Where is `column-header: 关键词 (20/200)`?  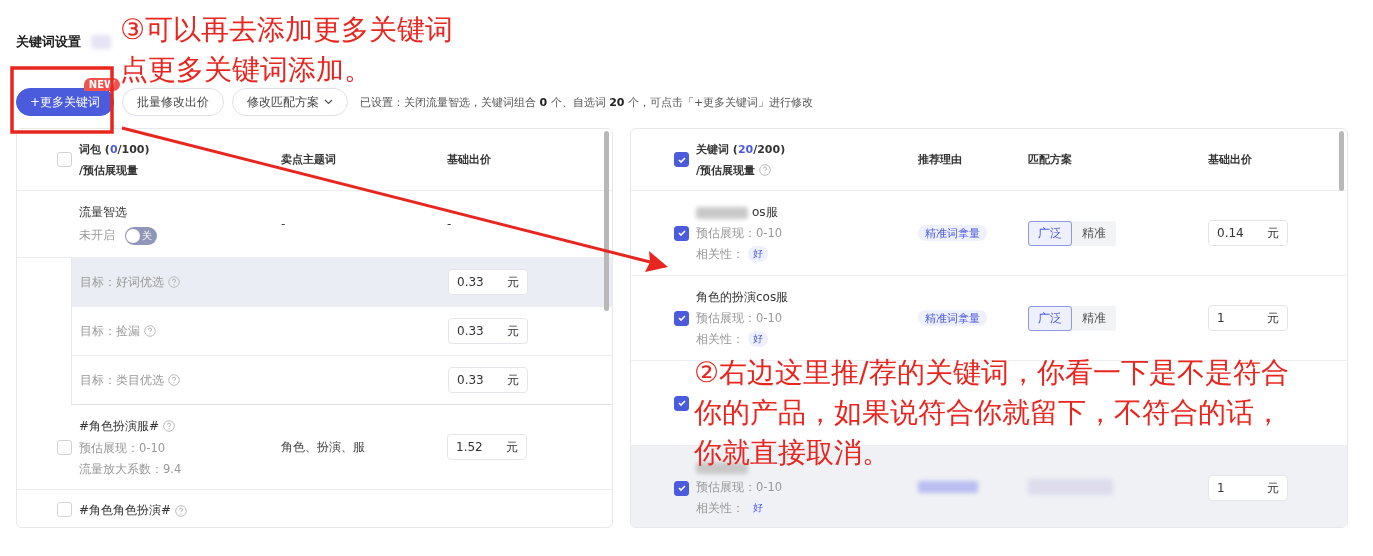
column-header: 关键词 (20/200) is located at coordinates (741, 149).